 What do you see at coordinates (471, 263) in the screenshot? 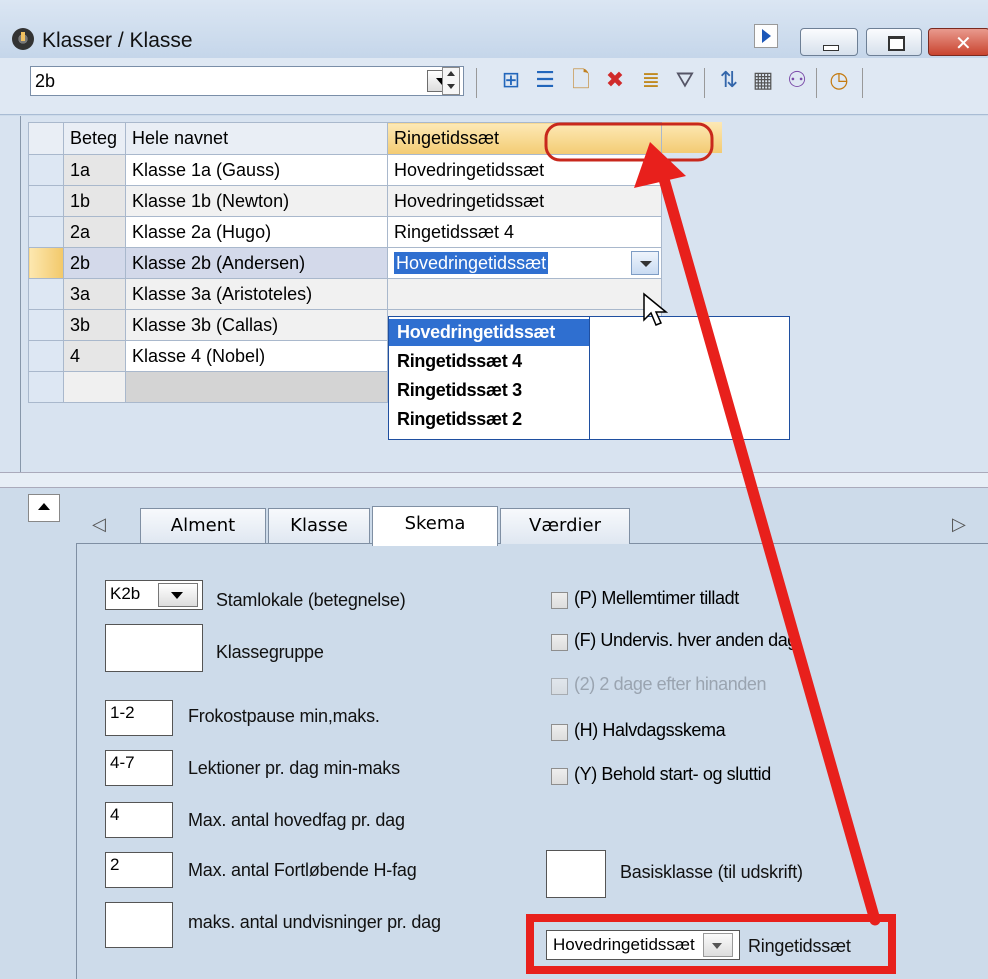
I see `cell-bell-edit-text: Hovedringetidssæt` at bounding box center [471, 263].